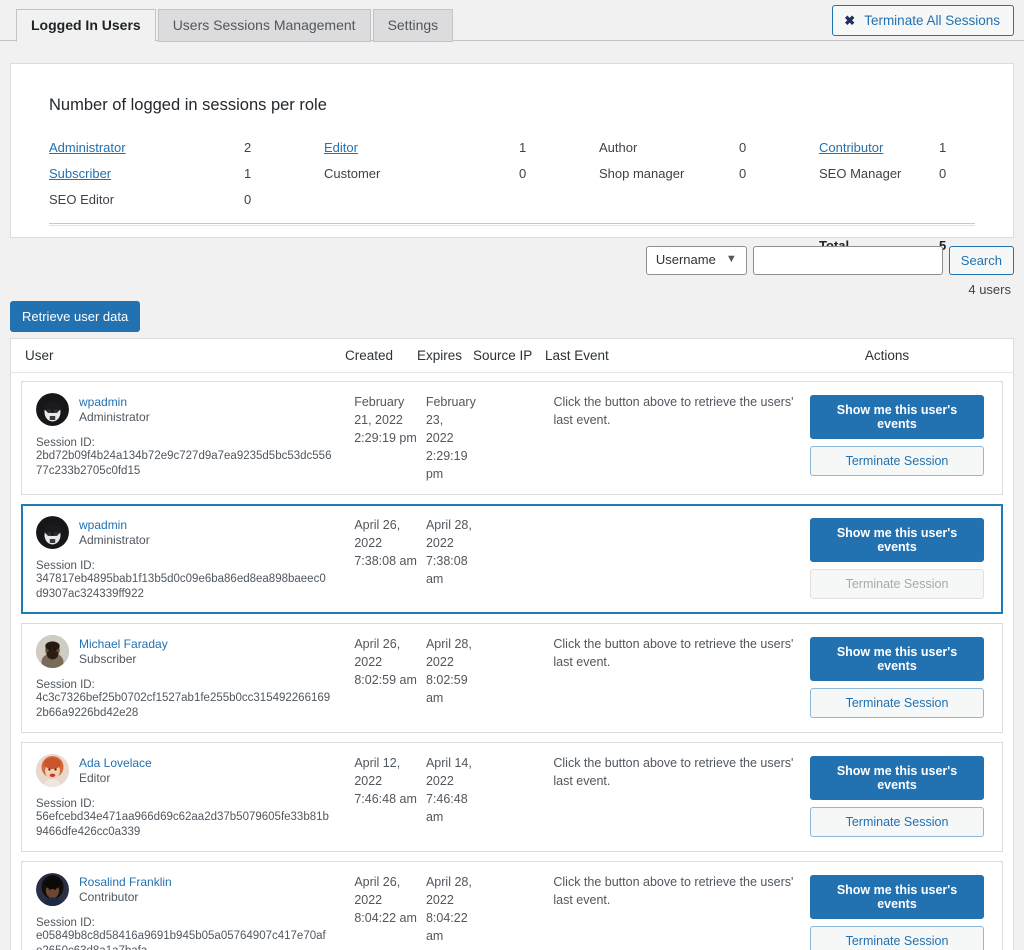  Describe the element at coordinates (109, 896) in the screenshot. I see `user-role: Contributor` at that location.